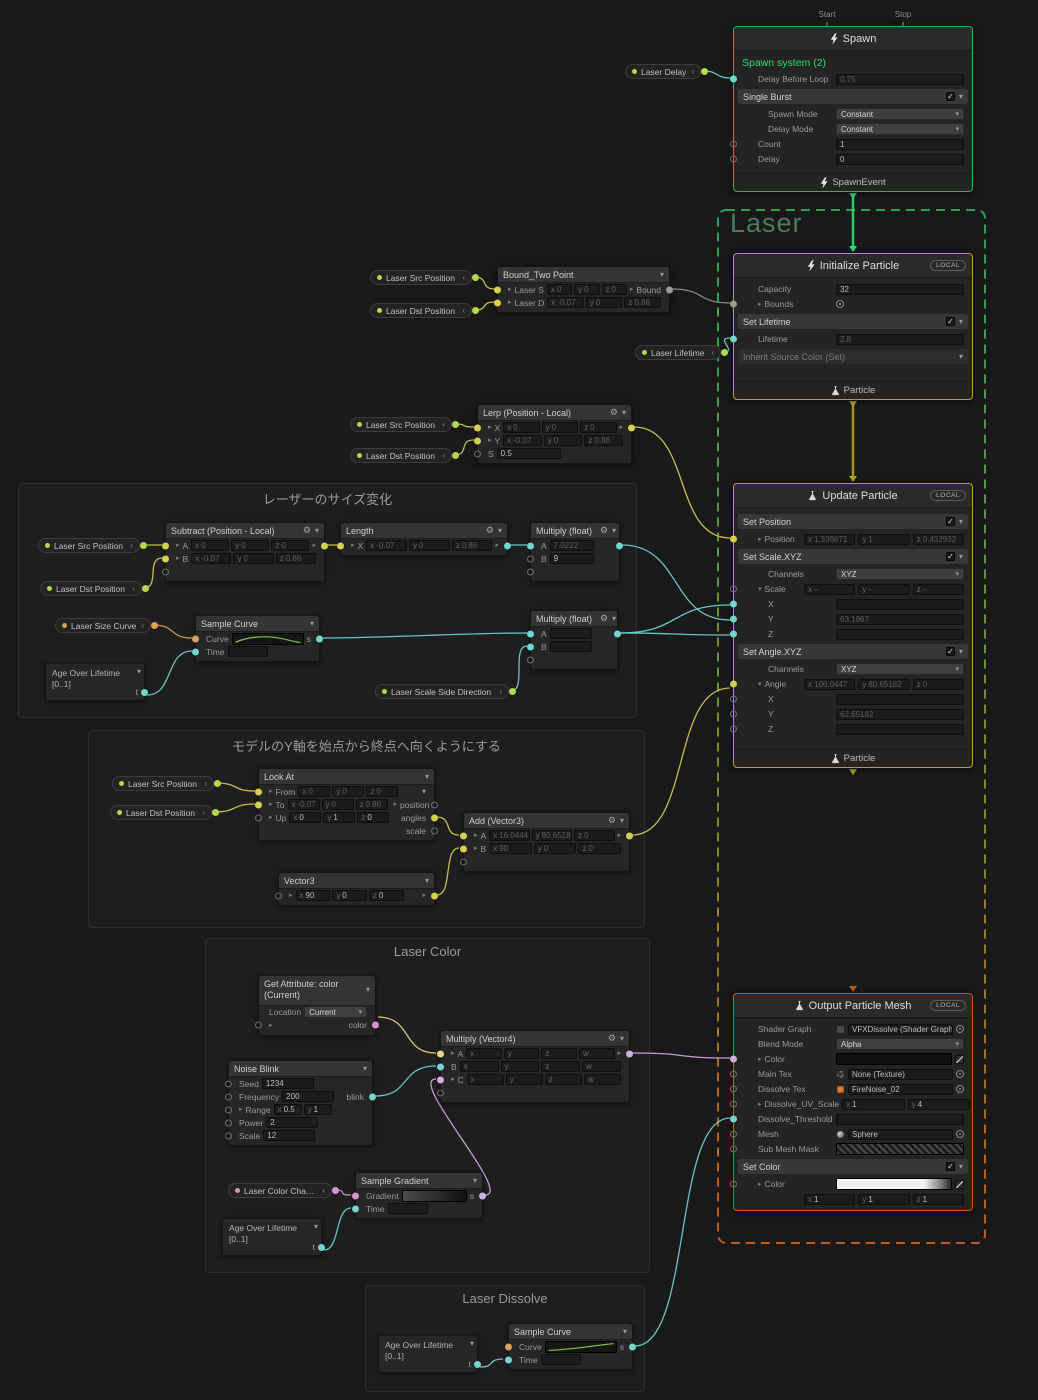 The width and height of the screenshot is (1038, 1400). I want to click on port-laser-s-in, so click(497, 289).